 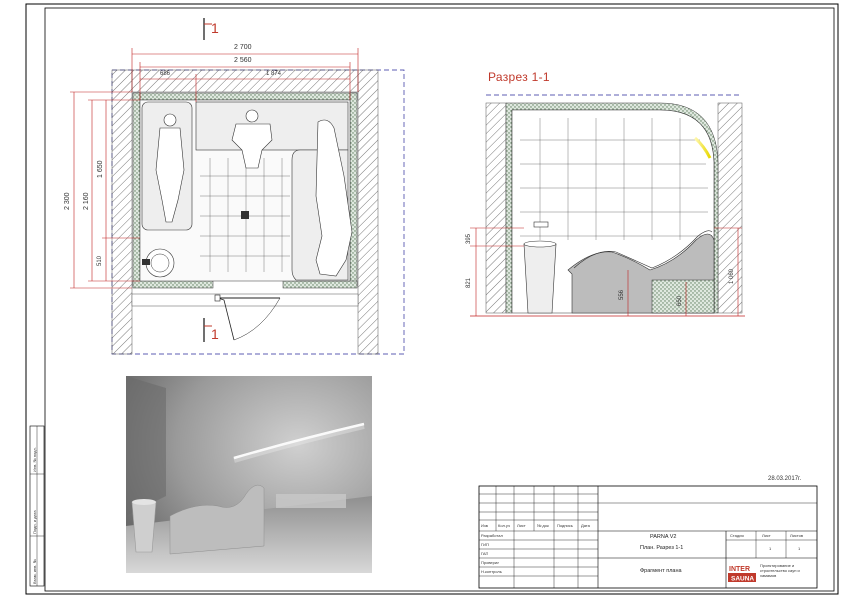 What do you see at coordinates (519, 77) in the screenshot?
I see `section-title: Разрез 1-1` at bounding box center [519, 77].